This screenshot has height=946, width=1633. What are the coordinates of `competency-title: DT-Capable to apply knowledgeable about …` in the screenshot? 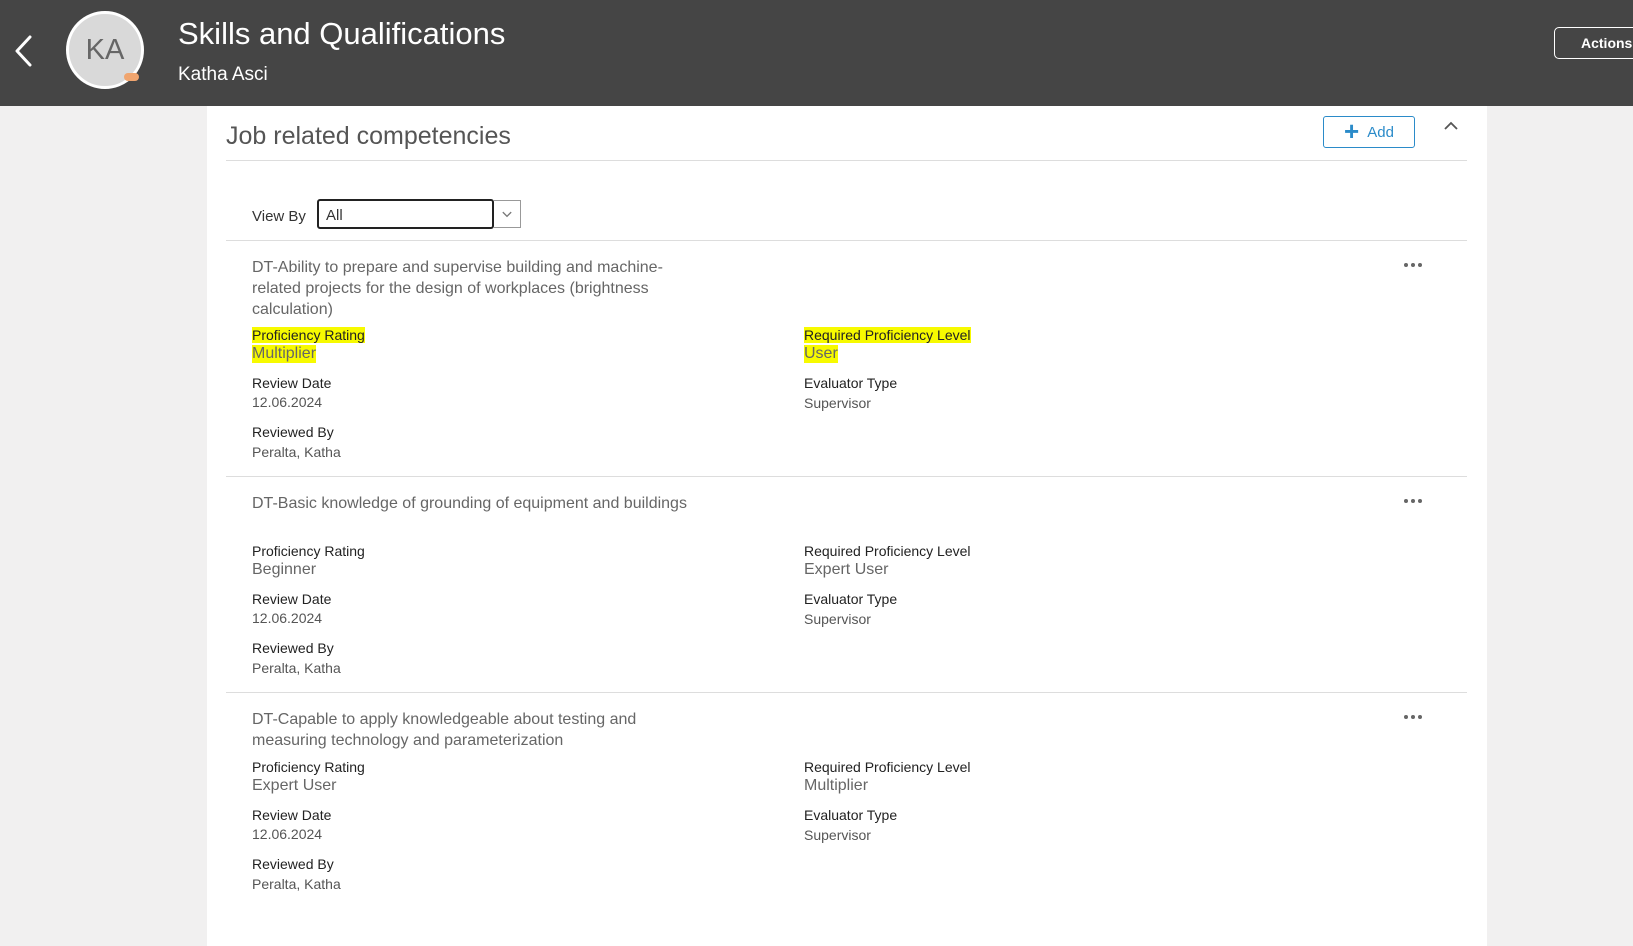 It's located at (444, 730).